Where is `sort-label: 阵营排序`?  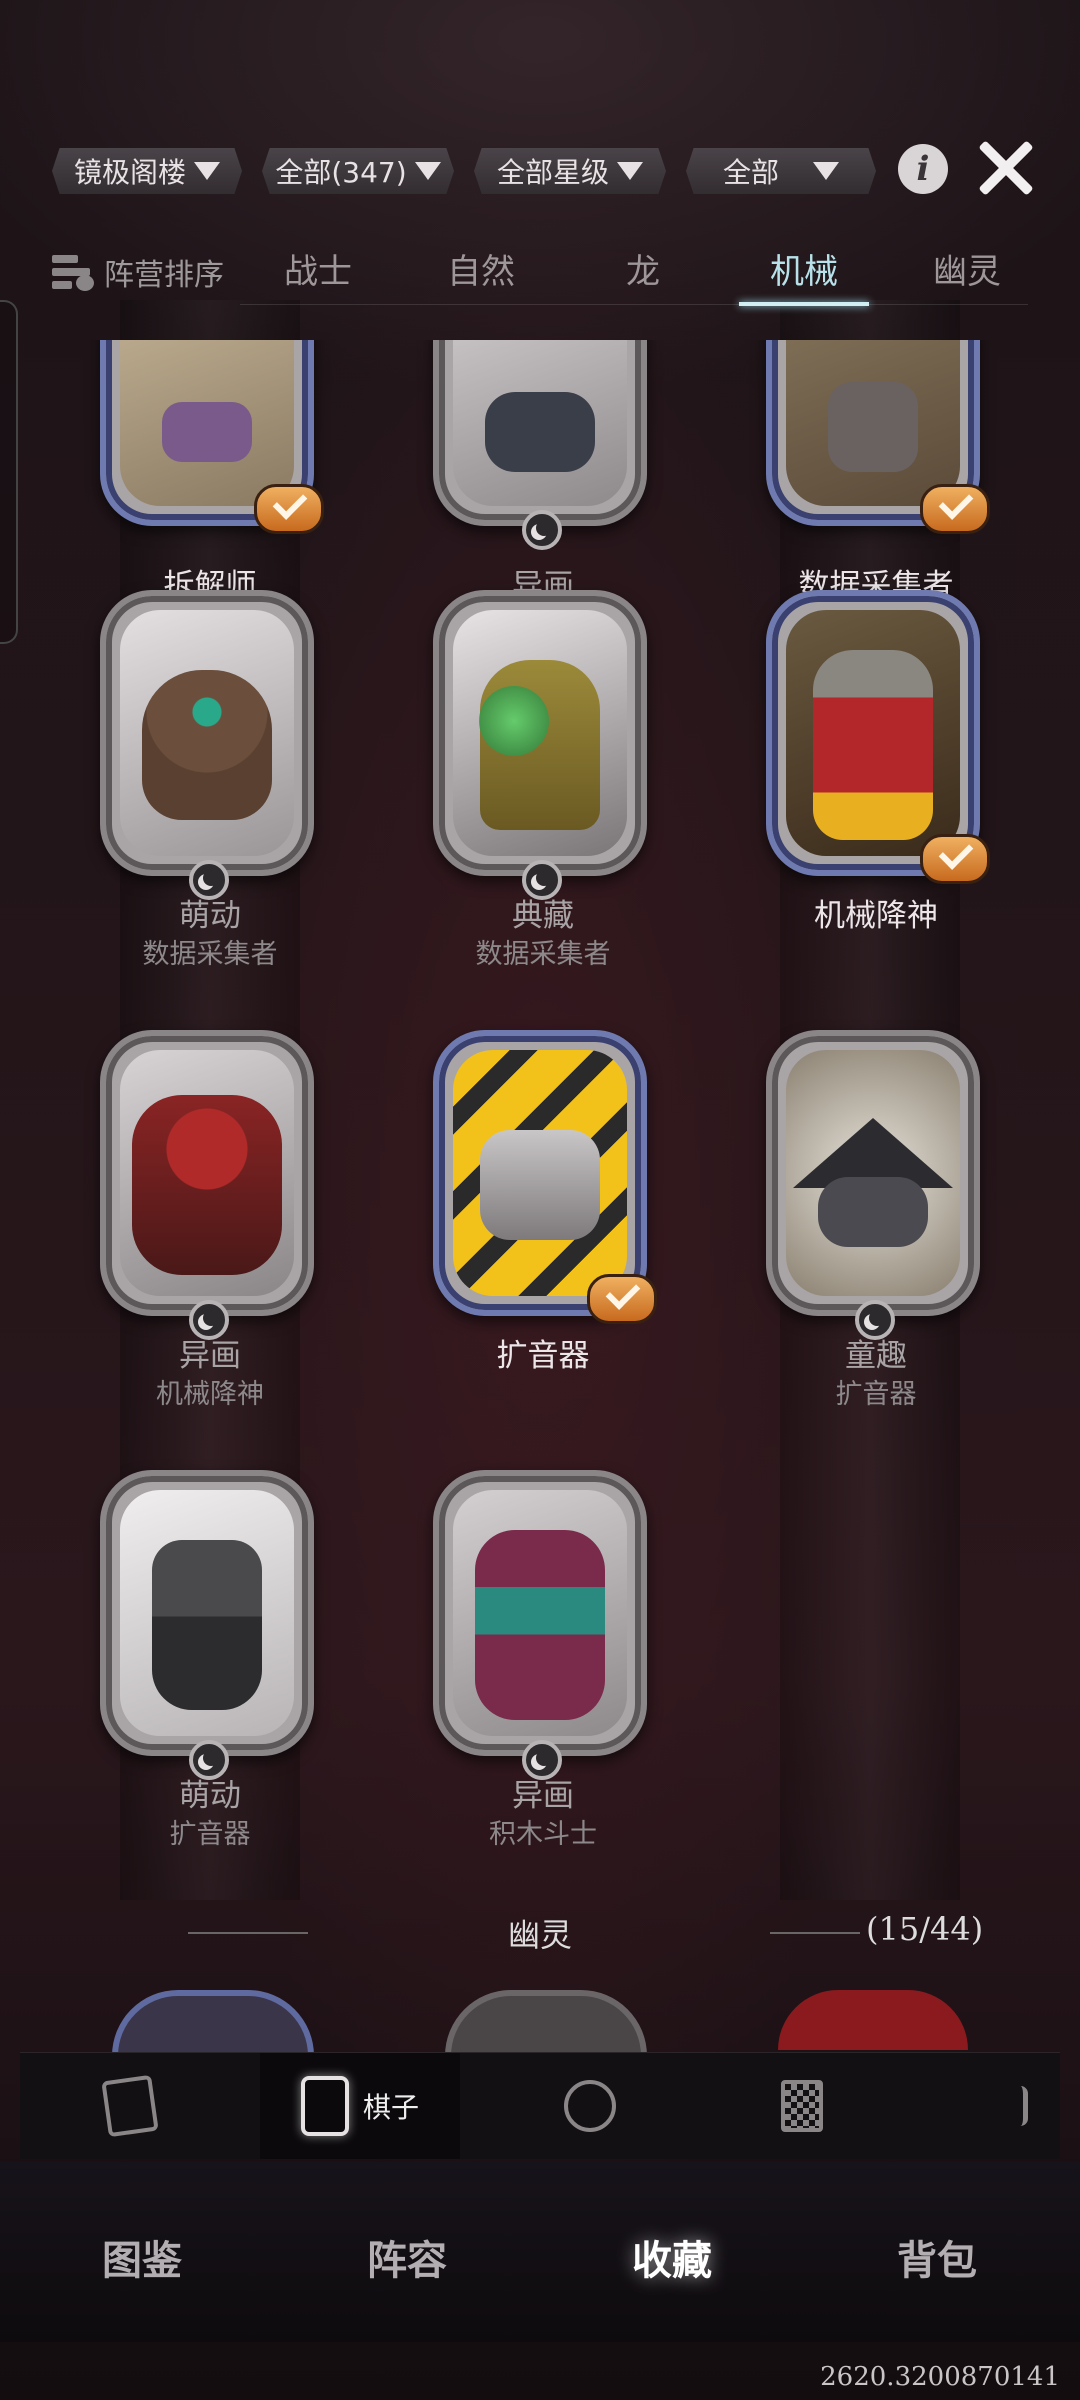 sort-label: 阵营排序 is located at coordinates (164, 275).